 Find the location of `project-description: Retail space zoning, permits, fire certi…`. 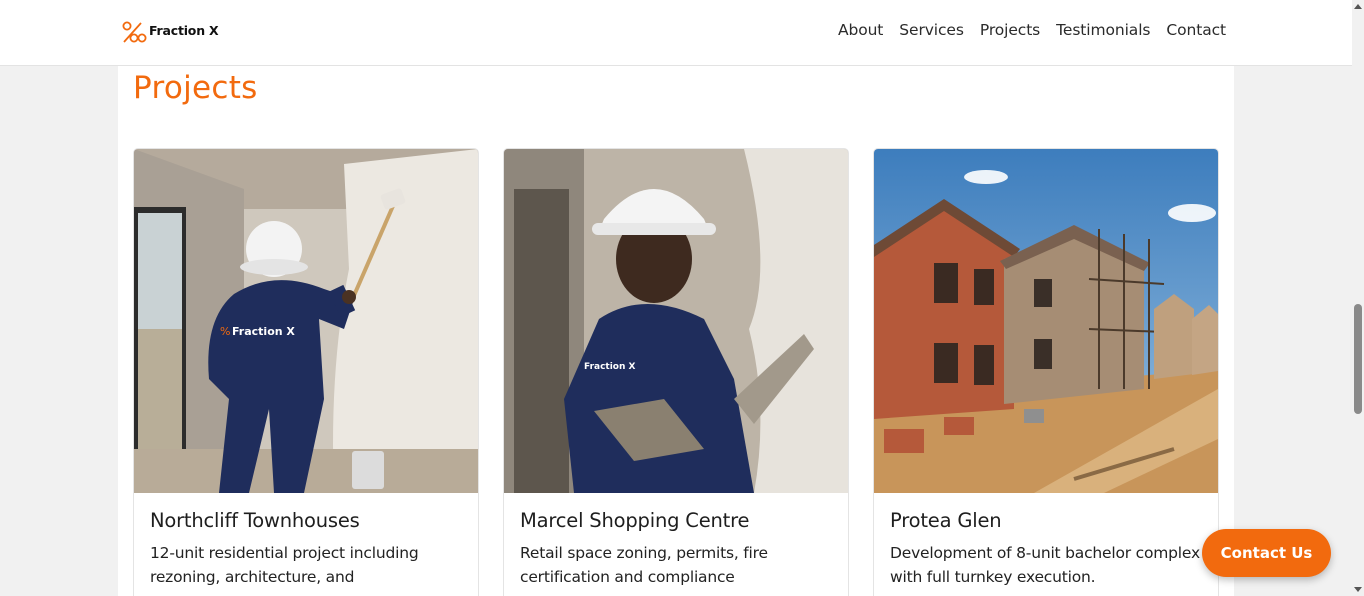

project-description: Retail space zoning, permits, fire certi… is located at coordinates (644, 565).